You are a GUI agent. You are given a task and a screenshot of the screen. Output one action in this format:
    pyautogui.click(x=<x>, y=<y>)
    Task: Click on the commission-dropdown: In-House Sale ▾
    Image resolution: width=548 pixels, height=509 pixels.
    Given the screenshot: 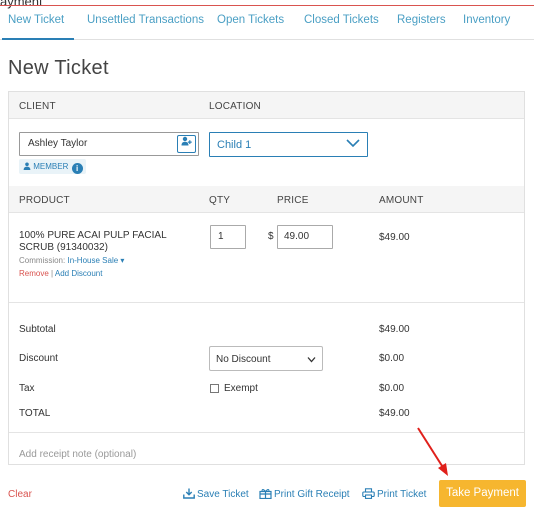 What is the action you would take?
    pyautogui.click(x=95, y=260)
    